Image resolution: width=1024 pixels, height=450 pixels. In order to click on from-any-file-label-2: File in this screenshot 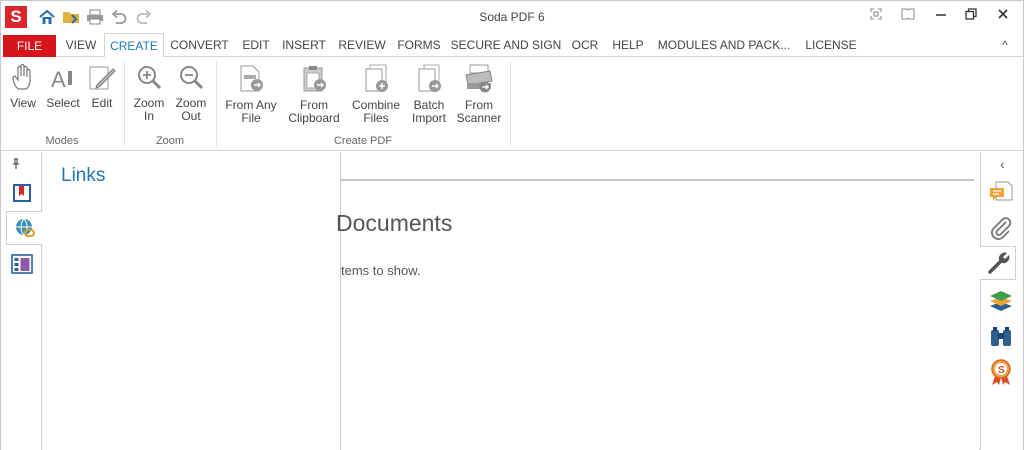, I will do `click(251, 118)`.